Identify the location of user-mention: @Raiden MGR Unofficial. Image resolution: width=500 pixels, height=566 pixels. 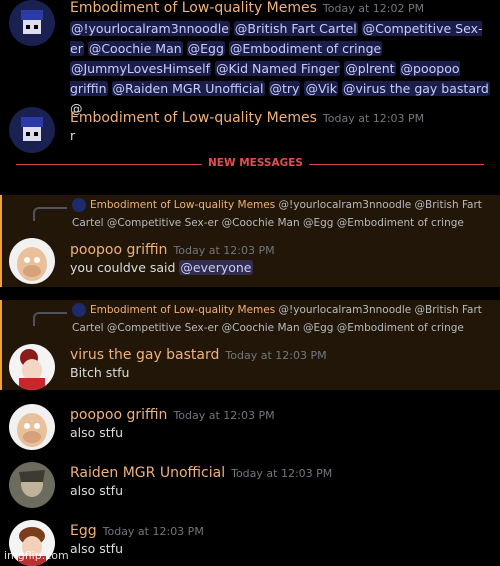
(188, 88).